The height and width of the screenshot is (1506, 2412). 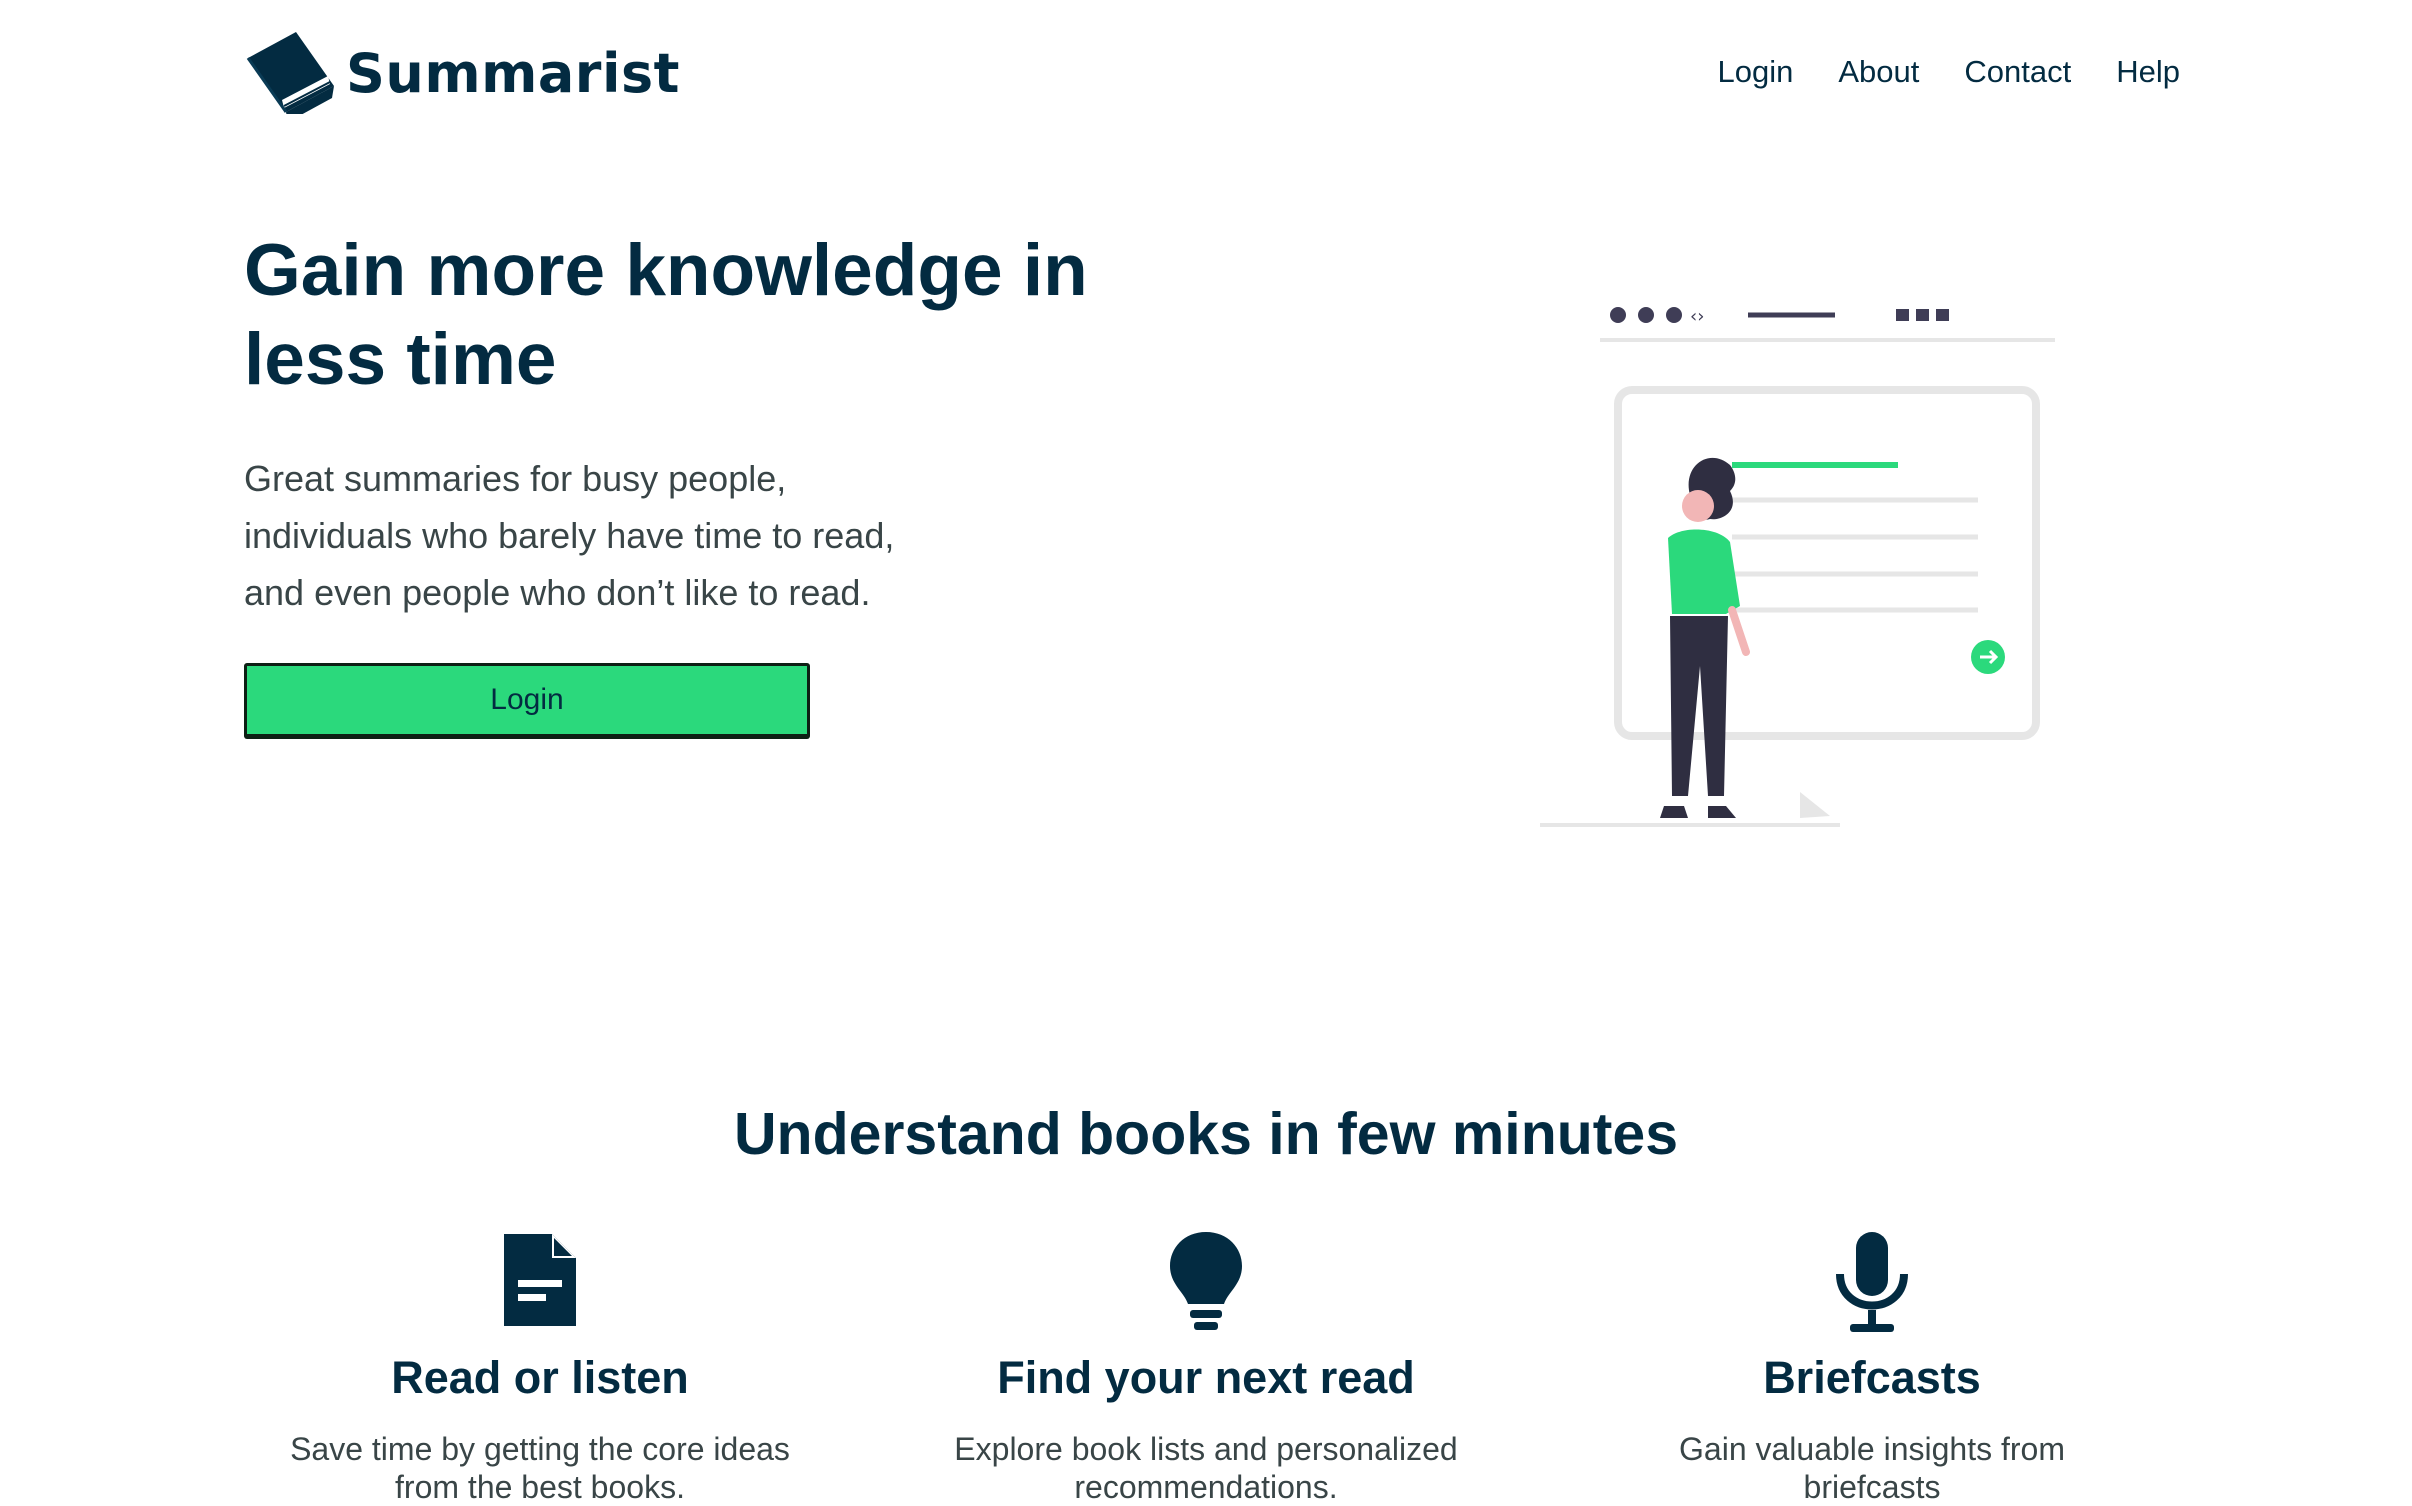 What do you see at coordinates (540, 1377) in the screenshot?
I see `feature-title: Read or listen` at bounding box center [540, 1377].